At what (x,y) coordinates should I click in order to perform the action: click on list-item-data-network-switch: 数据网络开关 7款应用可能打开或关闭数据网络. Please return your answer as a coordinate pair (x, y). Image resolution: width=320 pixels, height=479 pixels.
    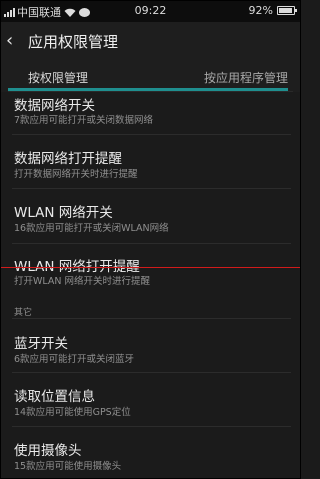
    Looking at the image, I should click on (150, 111).